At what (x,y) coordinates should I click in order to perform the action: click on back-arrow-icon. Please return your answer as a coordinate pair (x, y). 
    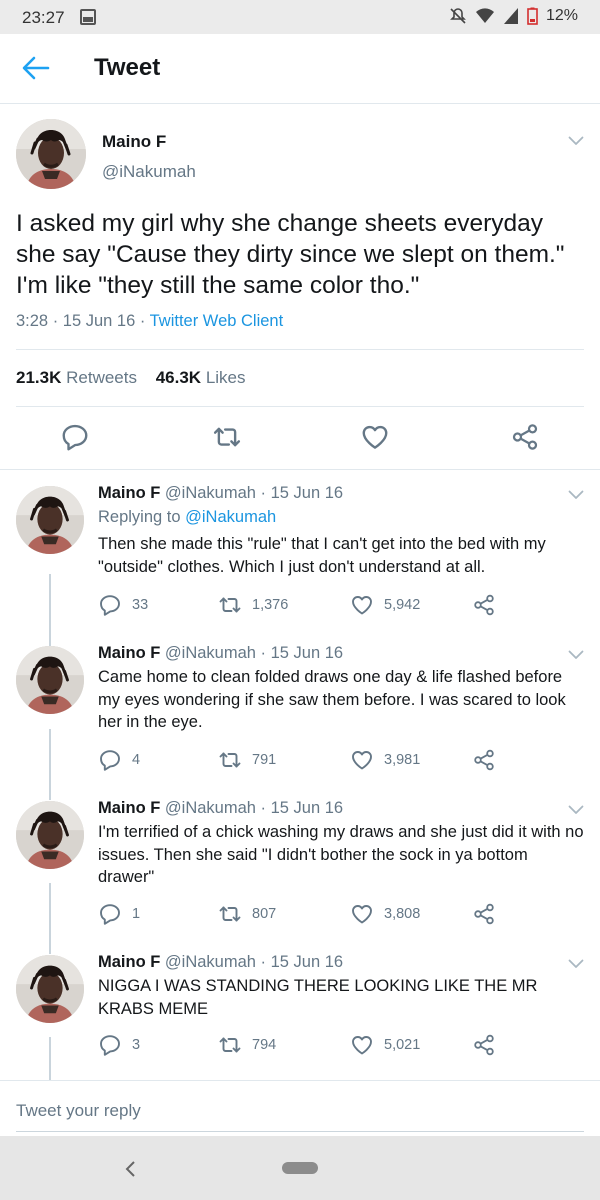
    Looking at the image, I should click on (36, 68).